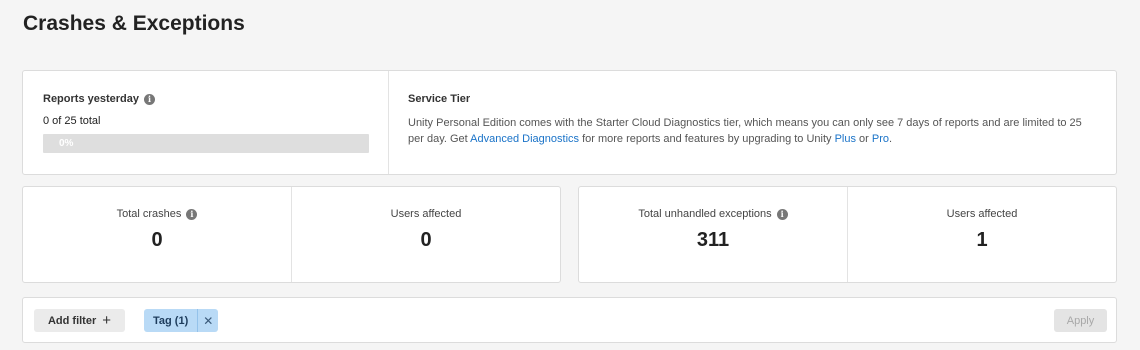  I want to click on page-title: Crashes & Exceptions, so click(134, 23).